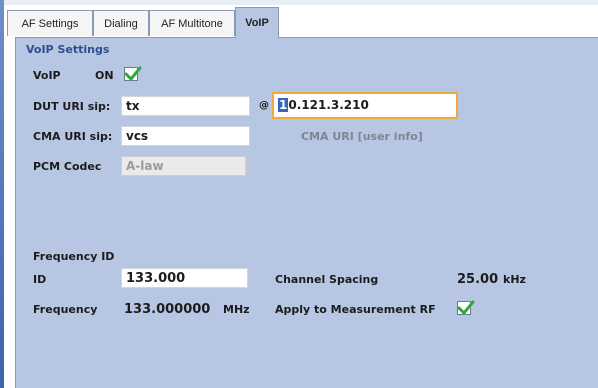  Describe the element at coordinates (257, 22) in the screenshot. I see `tab-voip: VoIP` at that location.